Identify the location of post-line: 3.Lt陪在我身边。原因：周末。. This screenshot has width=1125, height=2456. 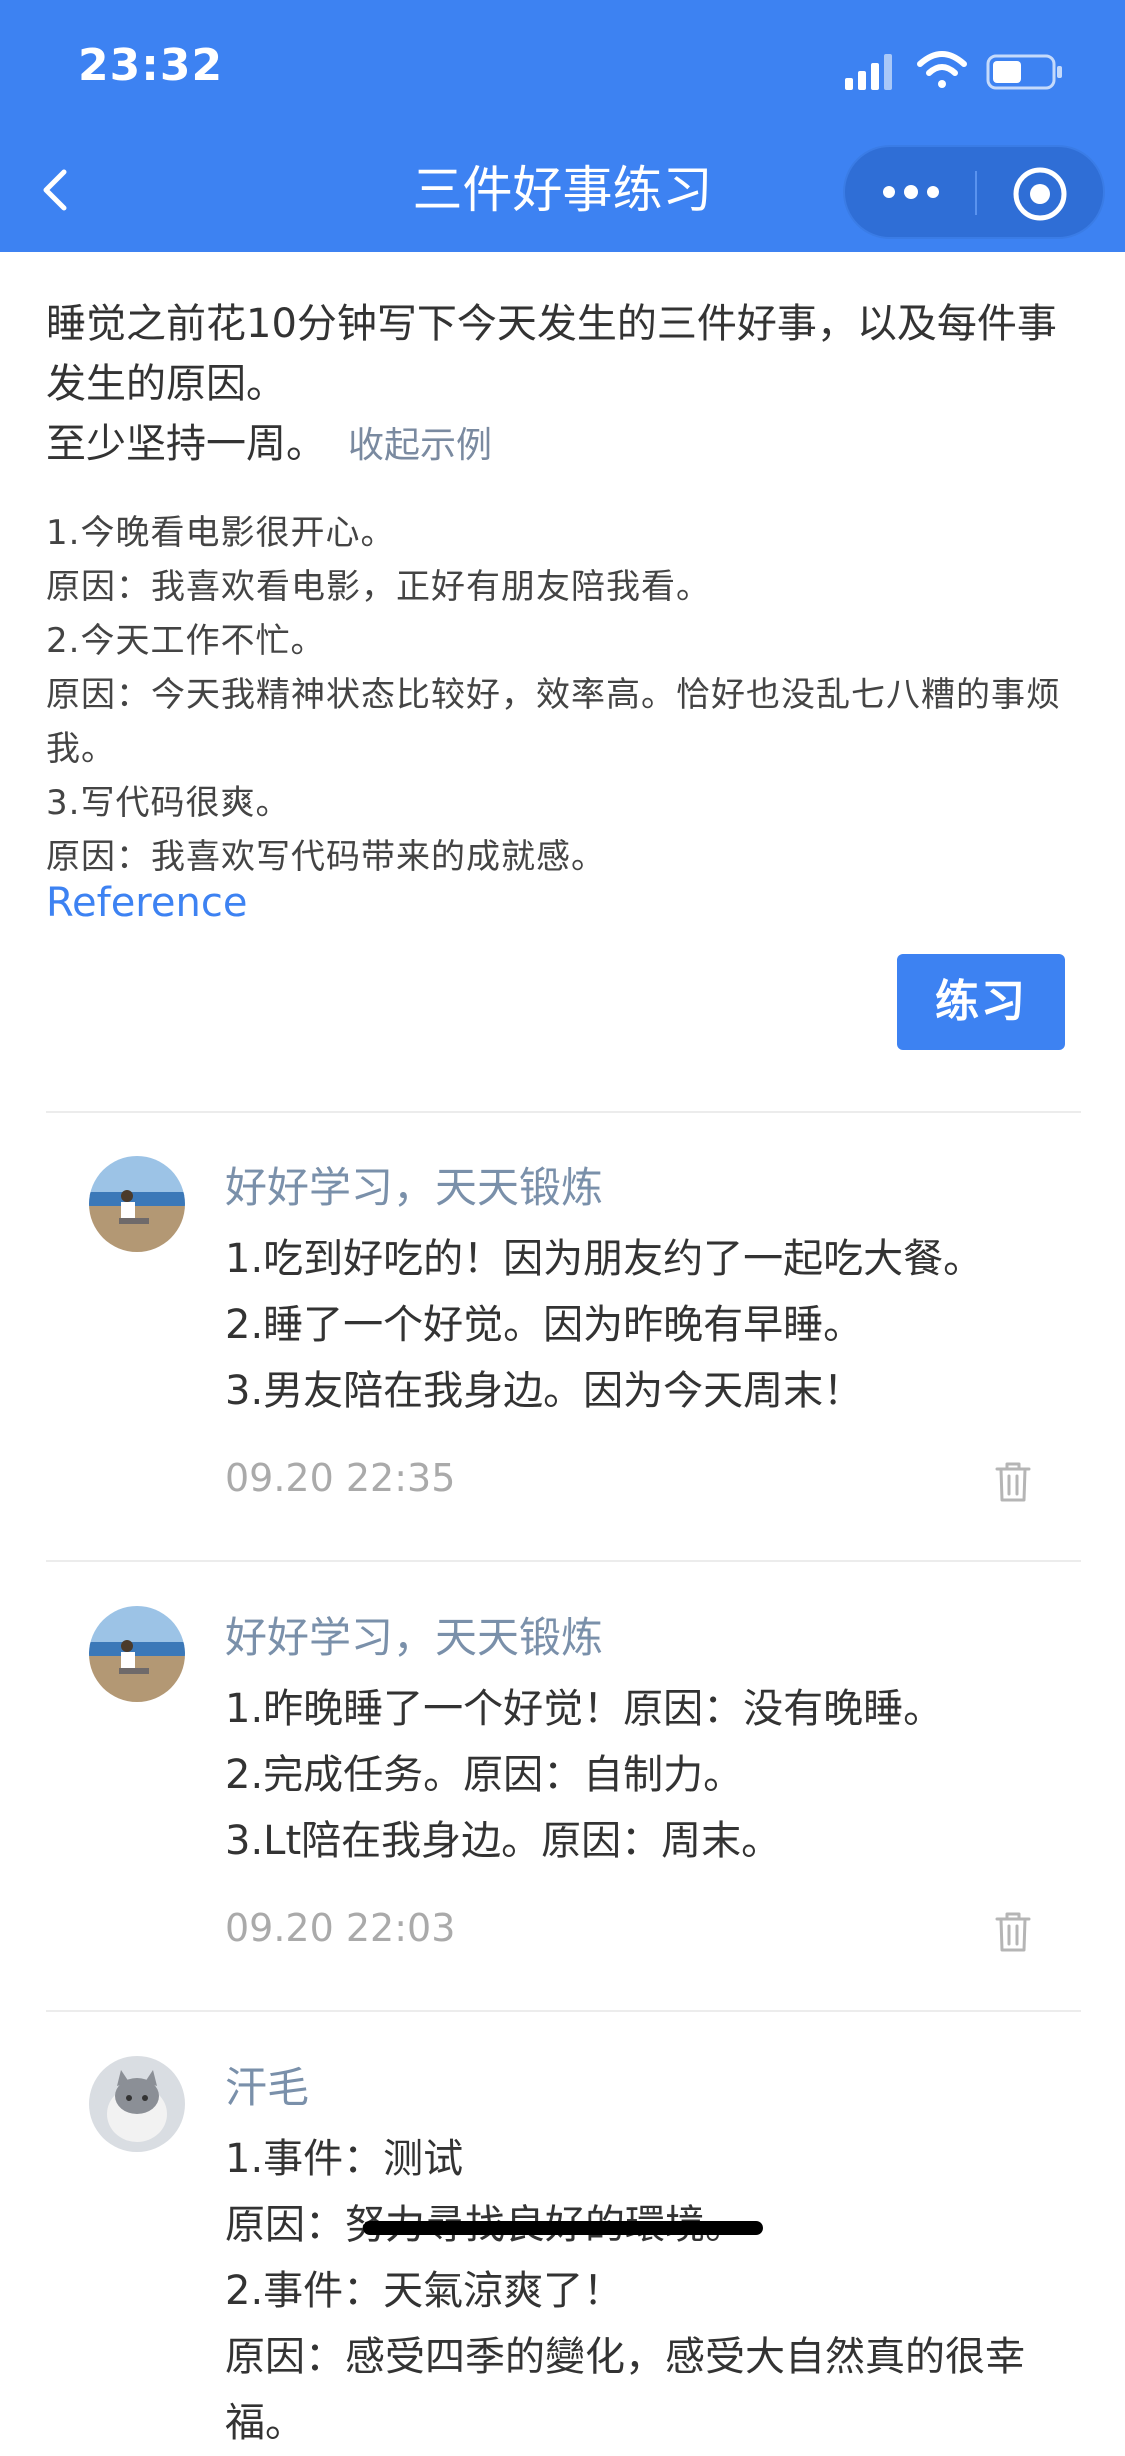
(503, 1841).